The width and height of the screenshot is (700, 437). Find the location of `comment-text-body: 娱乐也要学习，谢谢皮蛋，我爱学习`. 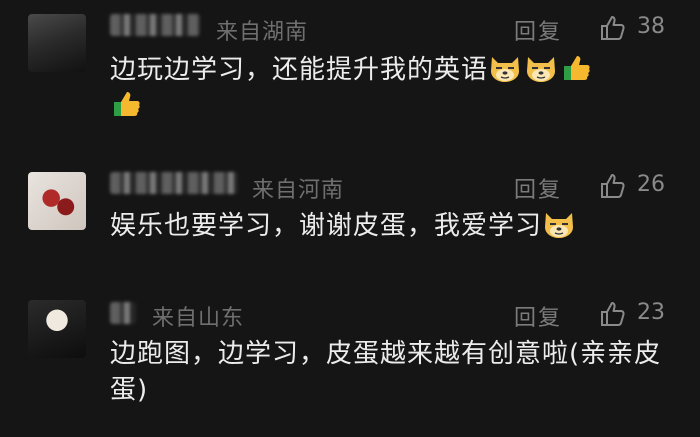

comment-text-body: 娱乐也要学习，谢谢皮蛋，我爱学习 is located at coordinates (326, 226).